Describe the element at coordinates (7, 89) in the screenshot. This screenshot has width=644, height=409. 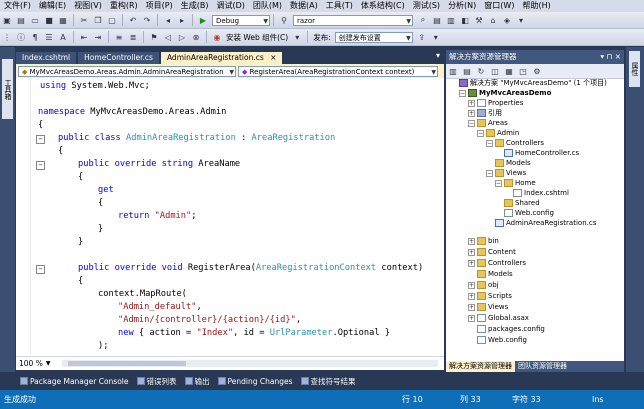
I see `toolbox-tab: 工具箱` at that location.